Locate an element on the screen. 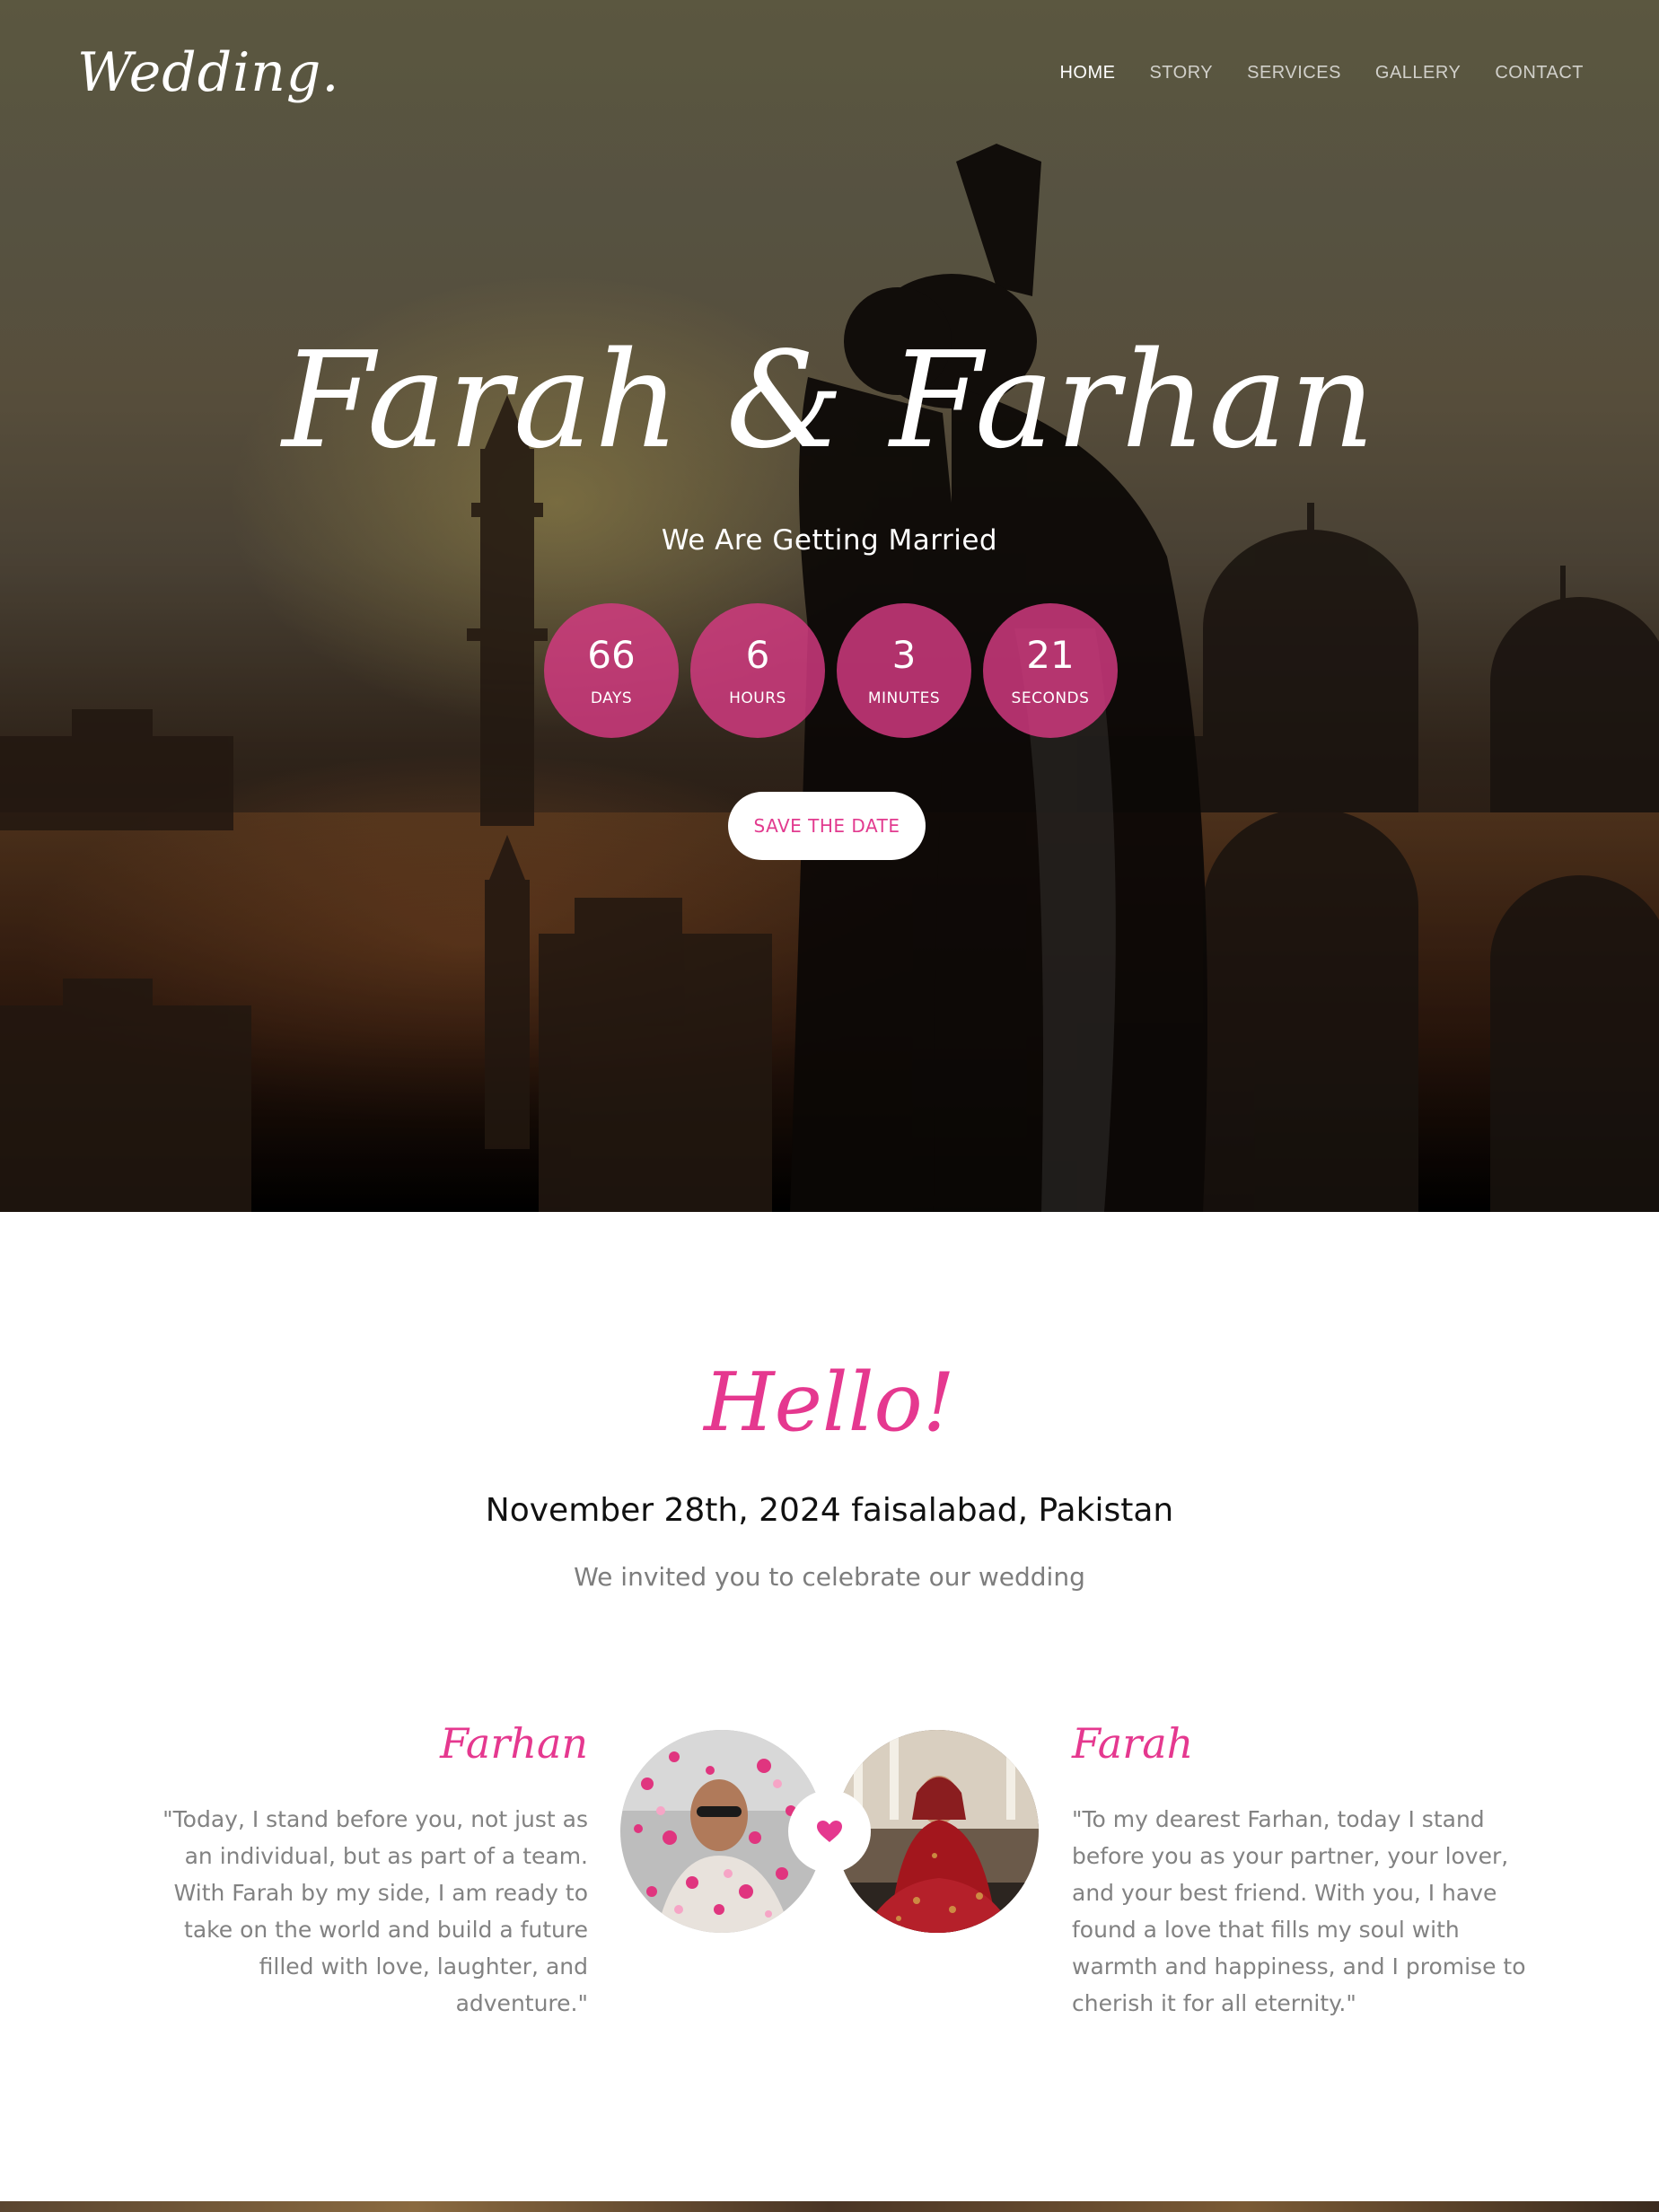 The height and width of the screenshot is (2212, 1659). countdown-hours-value: 6 is located at coordinates (757, 655).